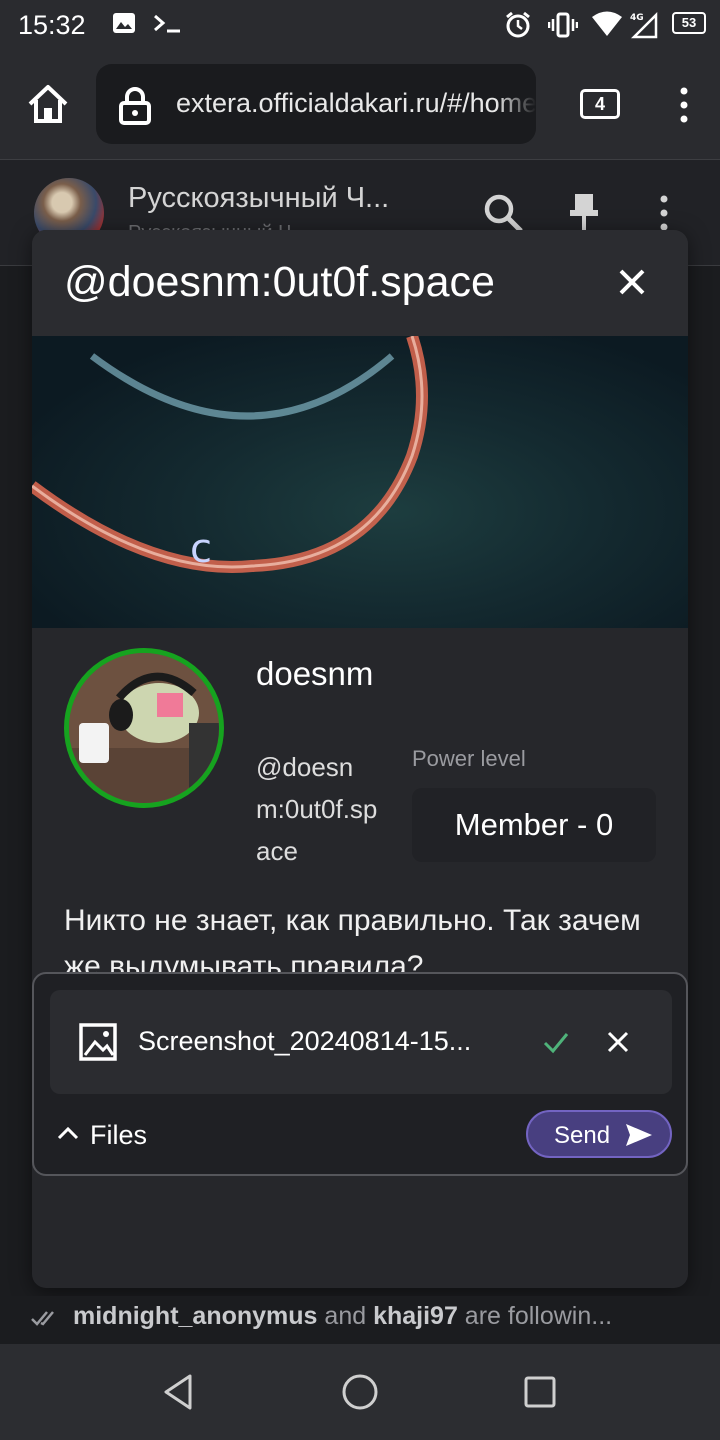 The height and width of the screenshot is (1440, 720). I want to click on power-level-select: Member - 0, so click(534, 825).